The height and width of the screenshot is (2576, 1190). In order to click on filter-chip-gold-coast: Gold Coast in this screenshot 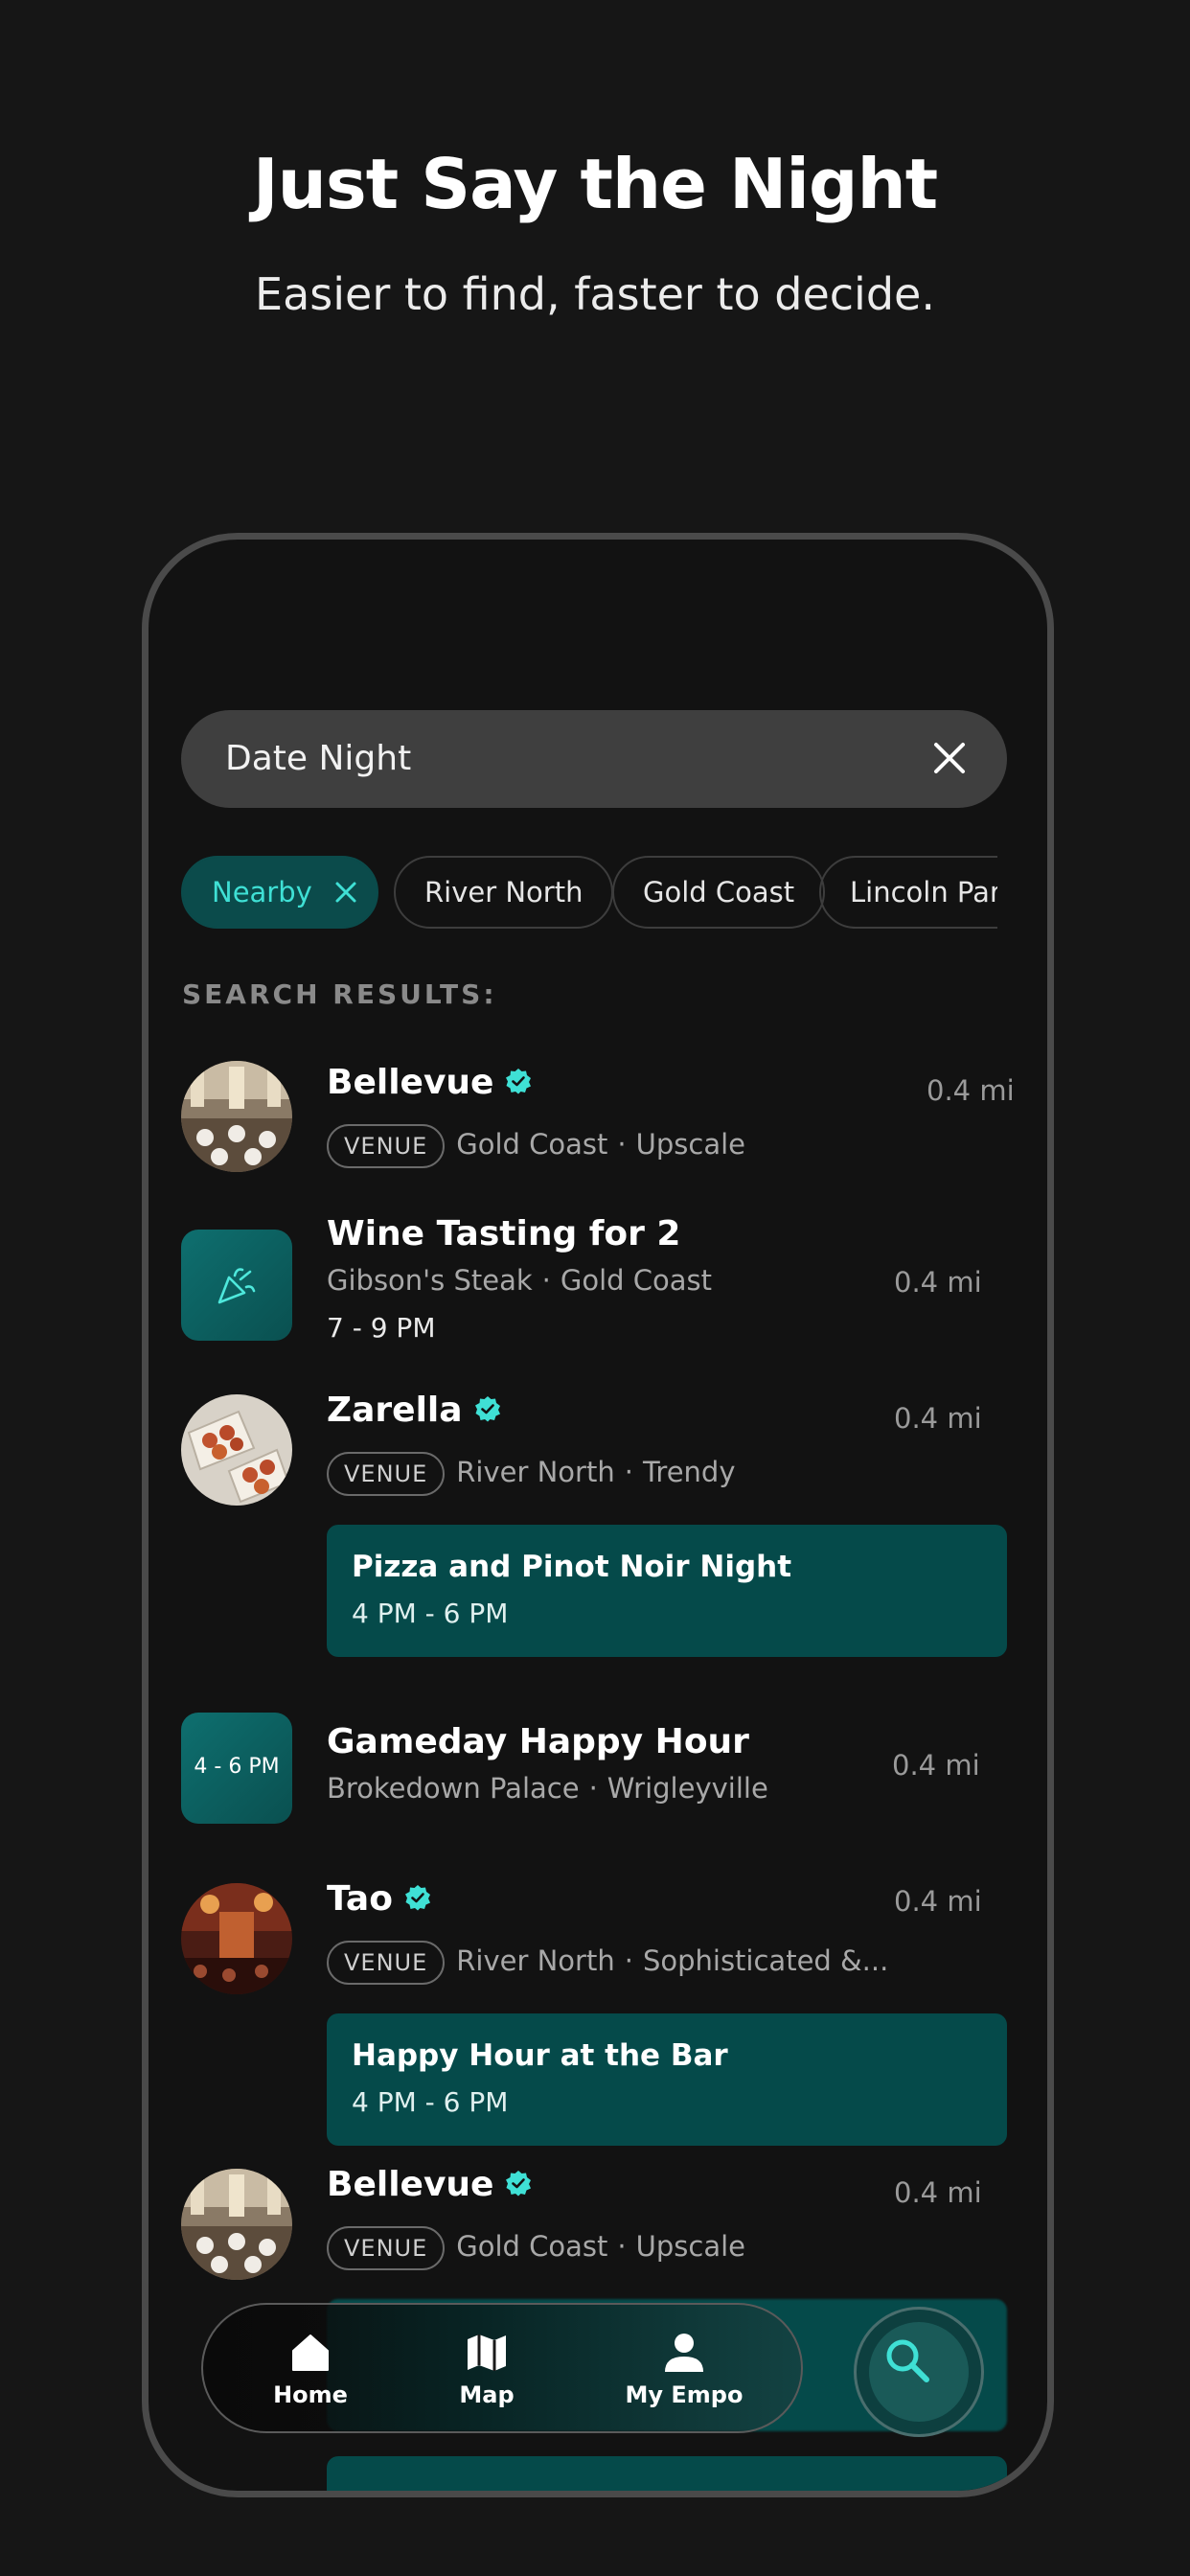, I will do `click(719, 892)`.